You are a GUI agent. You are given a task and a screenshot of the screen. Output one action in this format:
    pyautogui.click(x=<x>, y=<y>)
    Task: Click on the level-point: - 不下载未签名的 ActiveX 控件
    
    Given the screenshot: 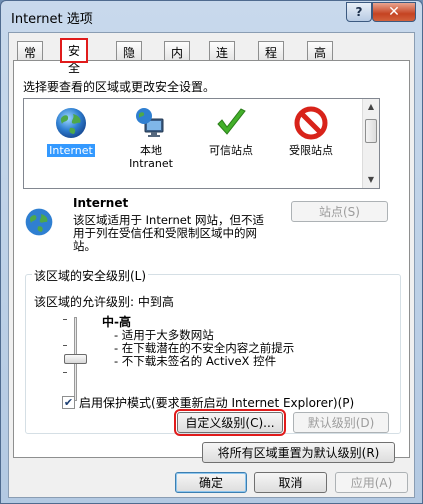 What is the action you would take?
    pyautogui.click(x=195, y=361)
    